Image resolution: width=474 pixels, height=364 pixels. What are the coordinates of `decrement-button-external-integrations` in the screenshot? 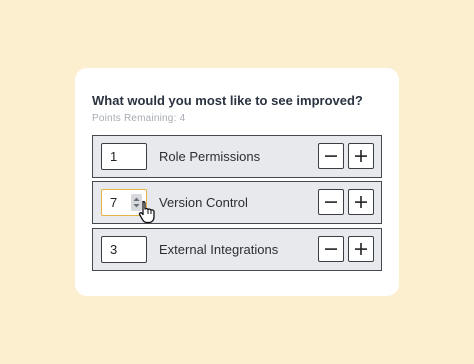 It's located at (331, 249).